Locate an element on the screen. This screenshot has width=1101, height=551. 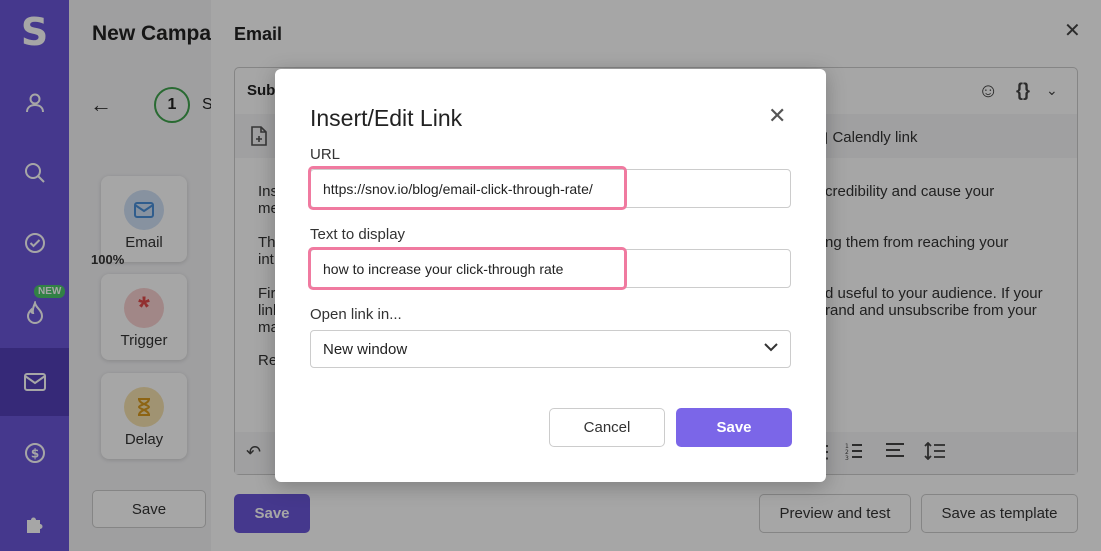
dialog-title: Insert/Edit Link is located at coordinates (386, 118).